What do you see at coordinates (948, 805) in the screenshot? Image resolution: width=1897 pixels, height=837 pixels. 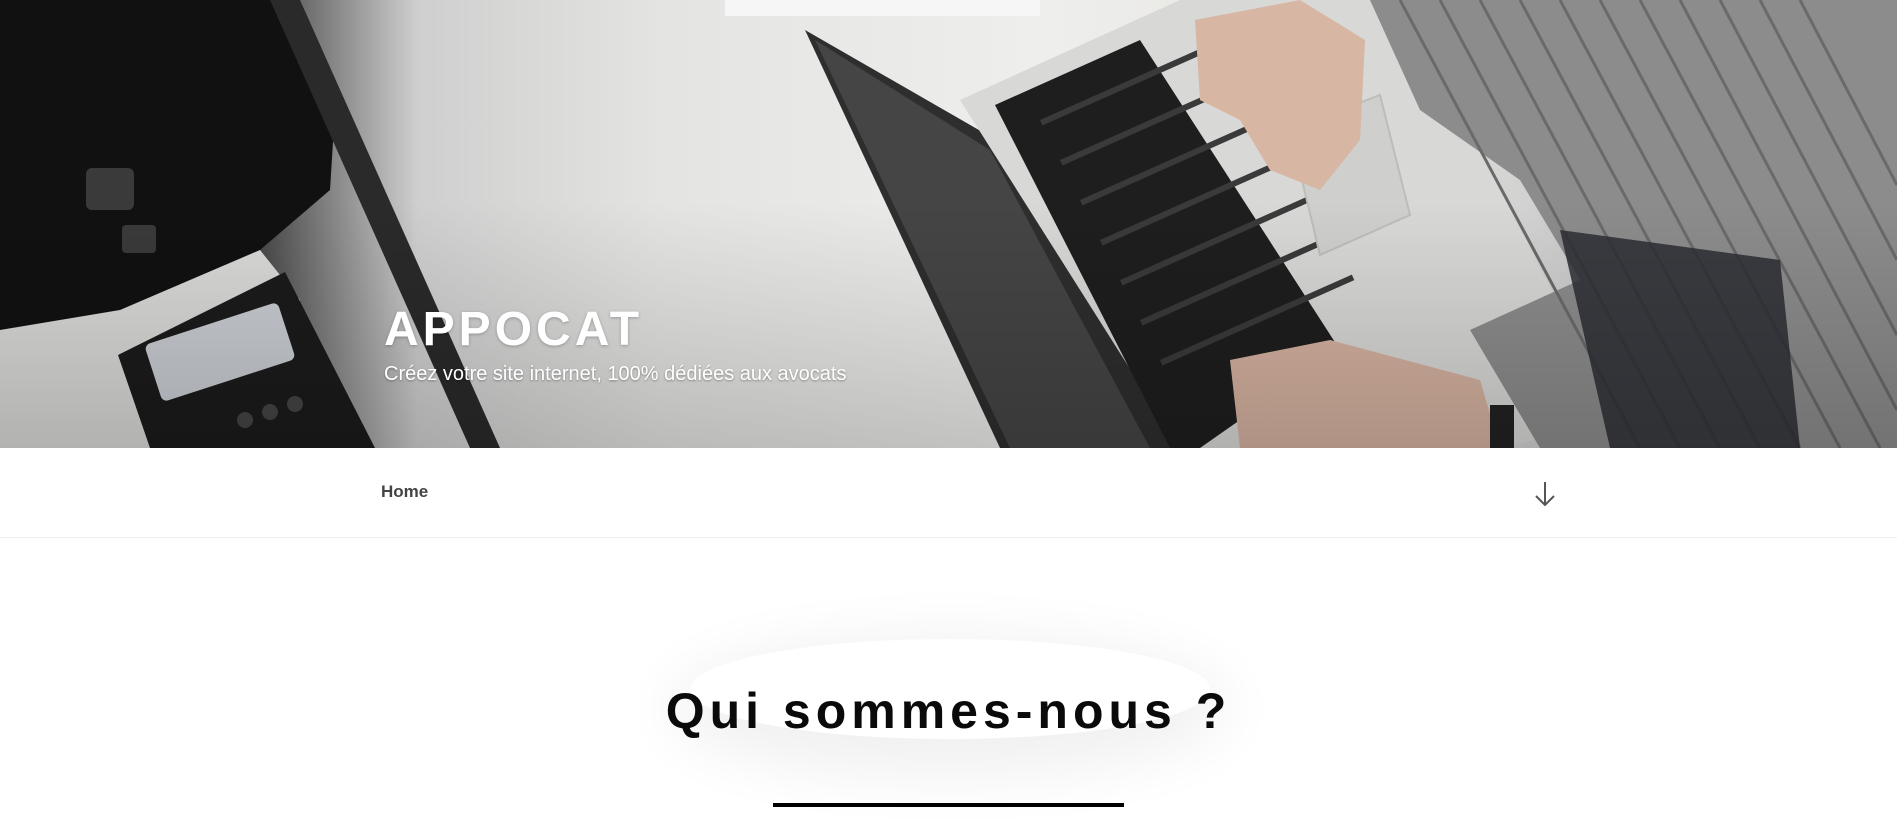 I see `heading-underline` at bounding box center [948, 805].